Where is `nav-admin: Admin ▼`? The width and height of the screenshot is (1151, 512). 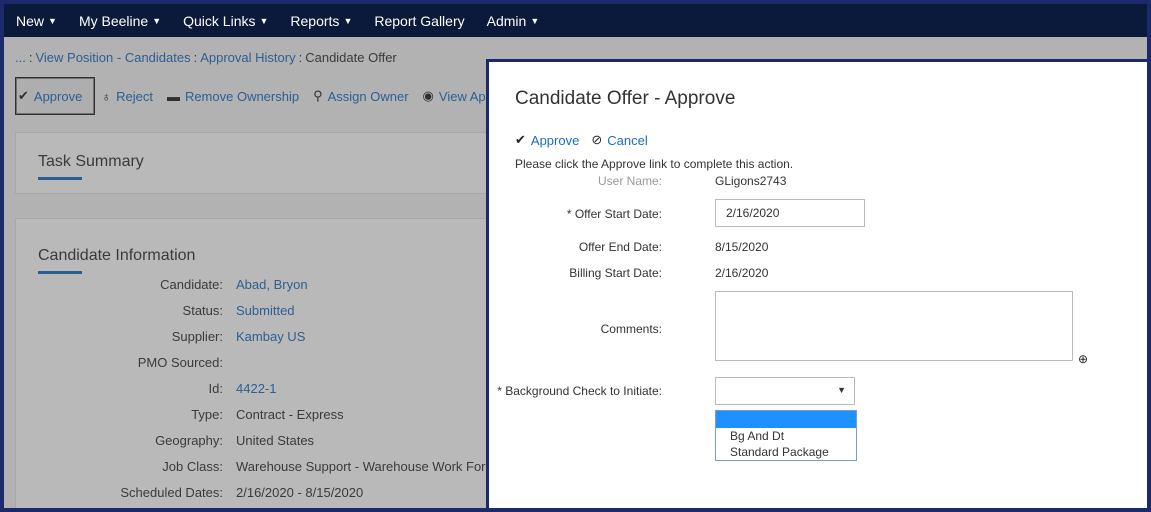
nav-admin: Admin ▼ is located at coordinates (513, 21).